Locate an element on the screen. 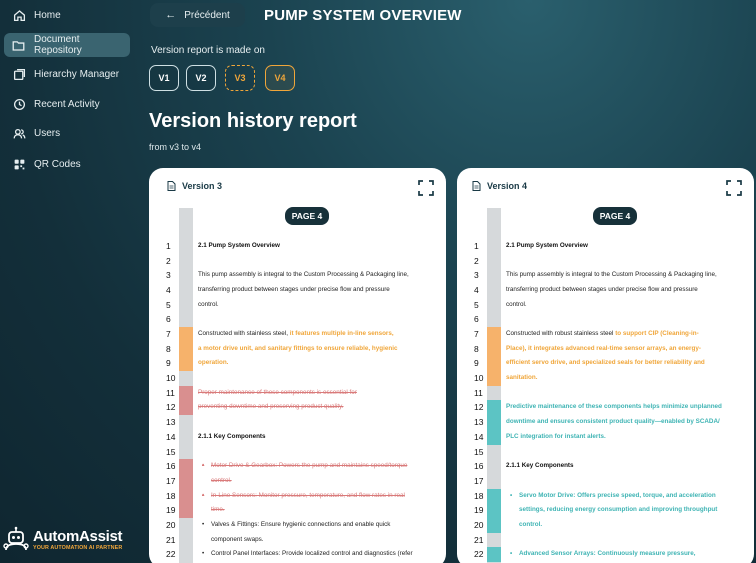 The image size is (756, 563). document-line: 6 is located at coordinates (297, 319).